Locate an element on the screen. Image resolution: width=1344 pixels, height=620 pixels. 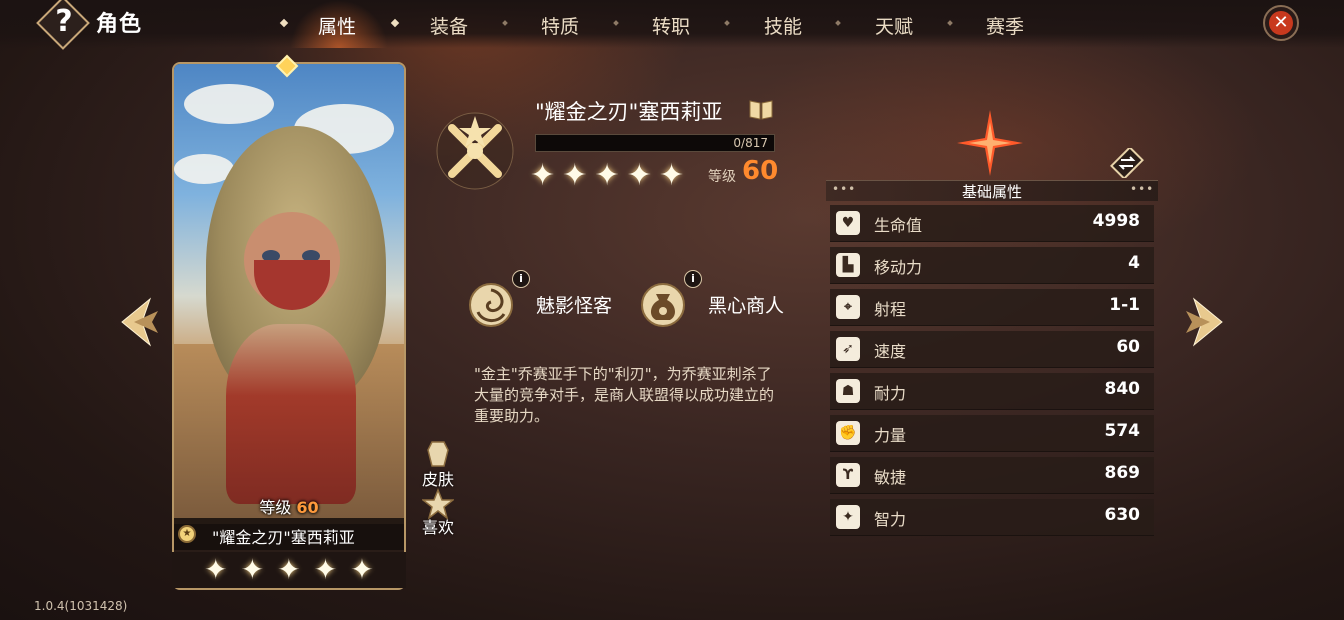
card-star-rating: ✦ ✦ ✦ ✦ ✦ is located at coordinates (289, 570).